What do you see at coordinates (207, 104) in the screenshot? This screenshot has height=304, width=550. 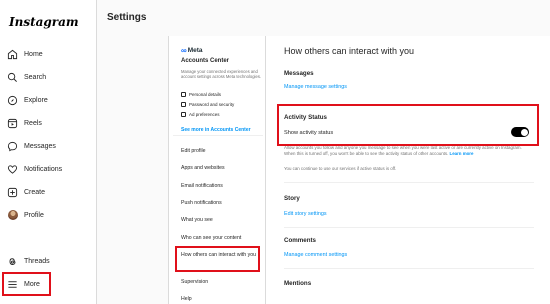 I see `accounts-center-item: Password and security` at bounding box center [207, 104].